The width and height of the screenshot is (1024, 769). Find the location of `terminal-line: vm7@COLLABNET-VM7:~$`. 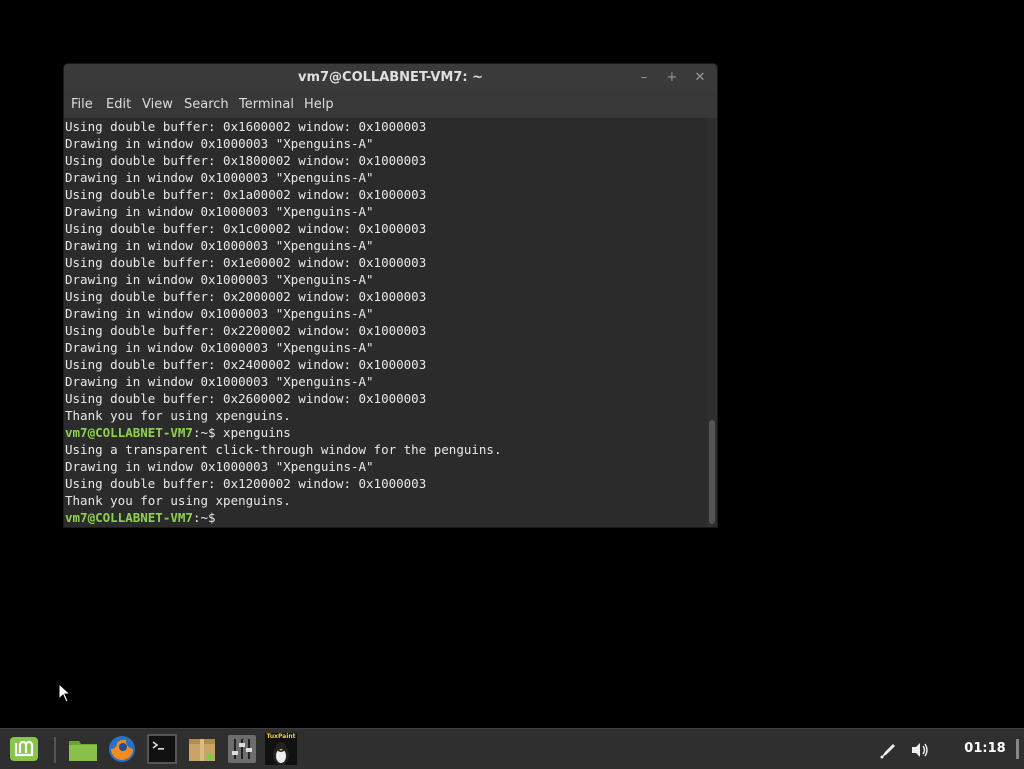

terminal-line: vm7@COLLABNET-VM7:~$ is located at coordinates (140, 517).